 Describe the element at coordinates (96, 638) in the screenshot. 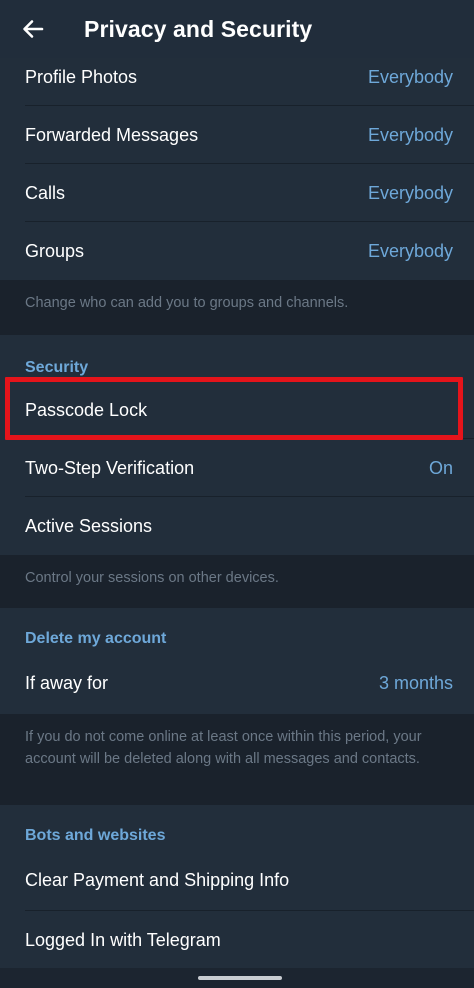

I see `section-header-delete-account: Delete my account` at that location.